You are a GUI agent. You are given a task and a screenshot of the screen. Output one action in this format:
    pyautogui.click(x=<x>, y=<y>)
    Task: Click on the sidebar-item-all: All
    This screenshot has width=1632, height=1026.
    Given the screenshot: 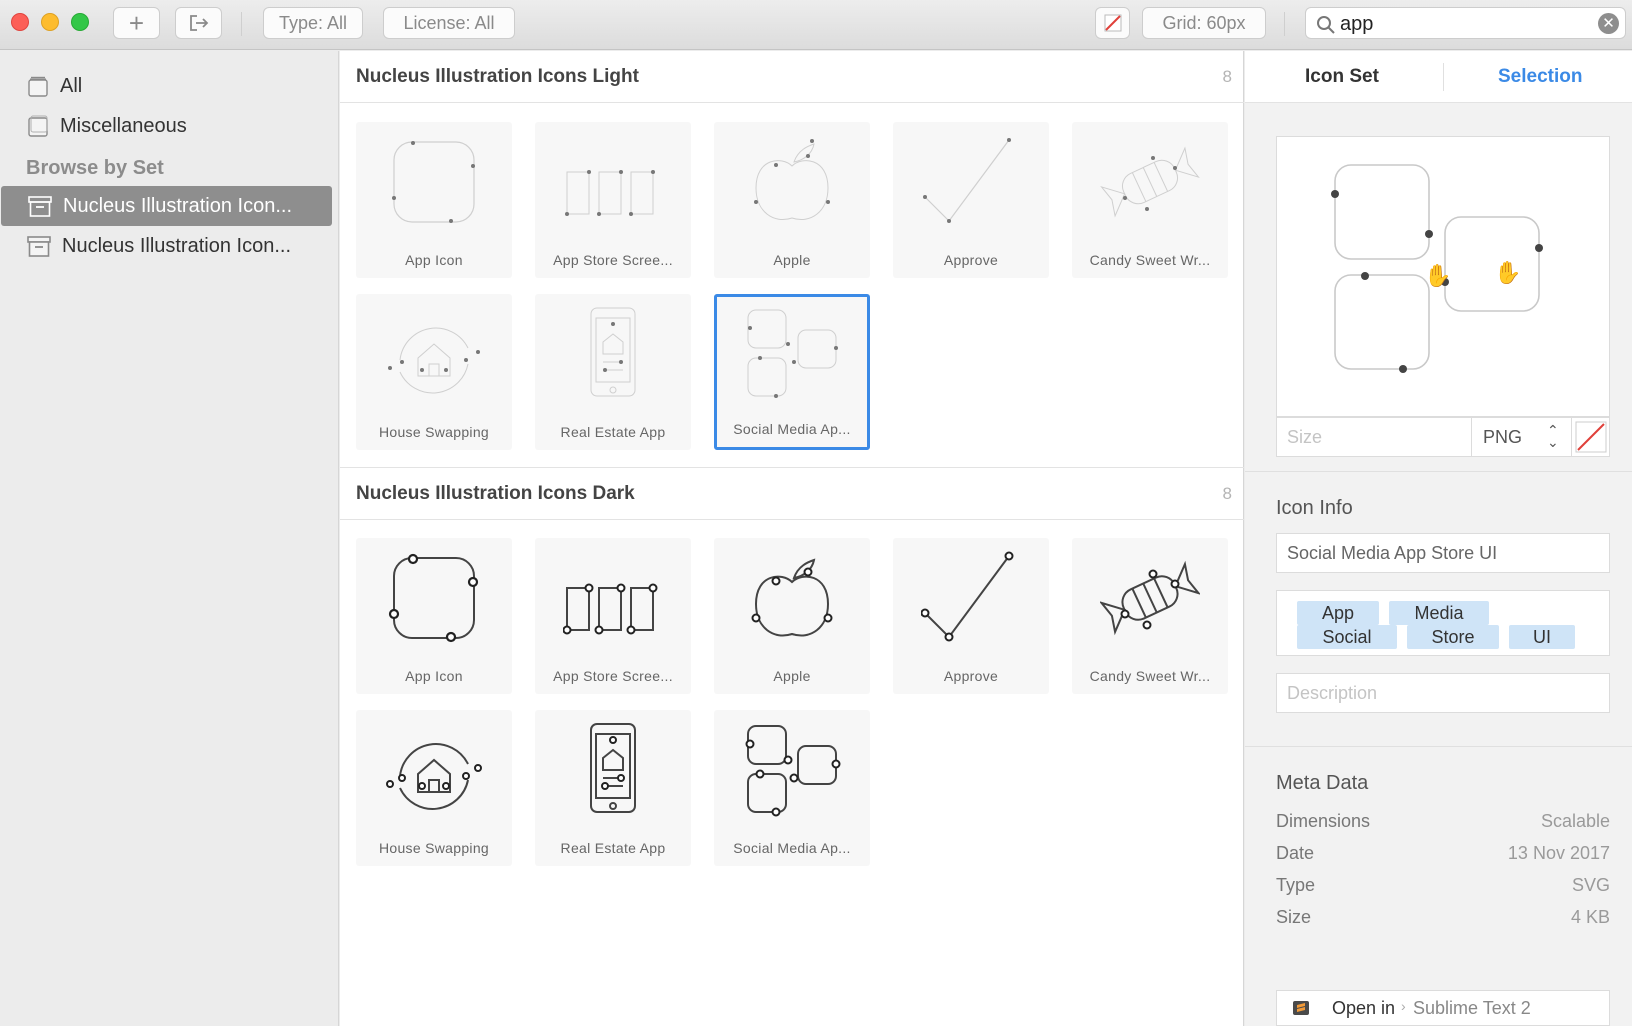 What is the action you would take?
    pyautogui.click(x=165, y=86)
    